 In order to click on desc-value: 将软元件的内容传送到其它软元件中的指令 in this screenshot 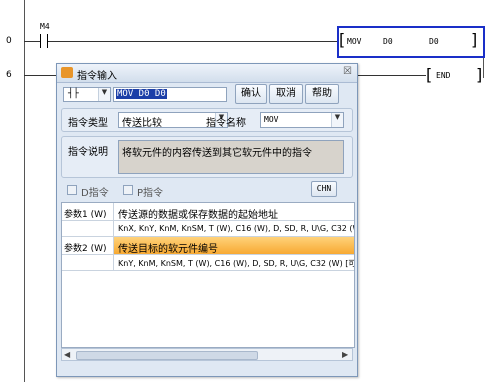, I will do `click(217, 153)`.